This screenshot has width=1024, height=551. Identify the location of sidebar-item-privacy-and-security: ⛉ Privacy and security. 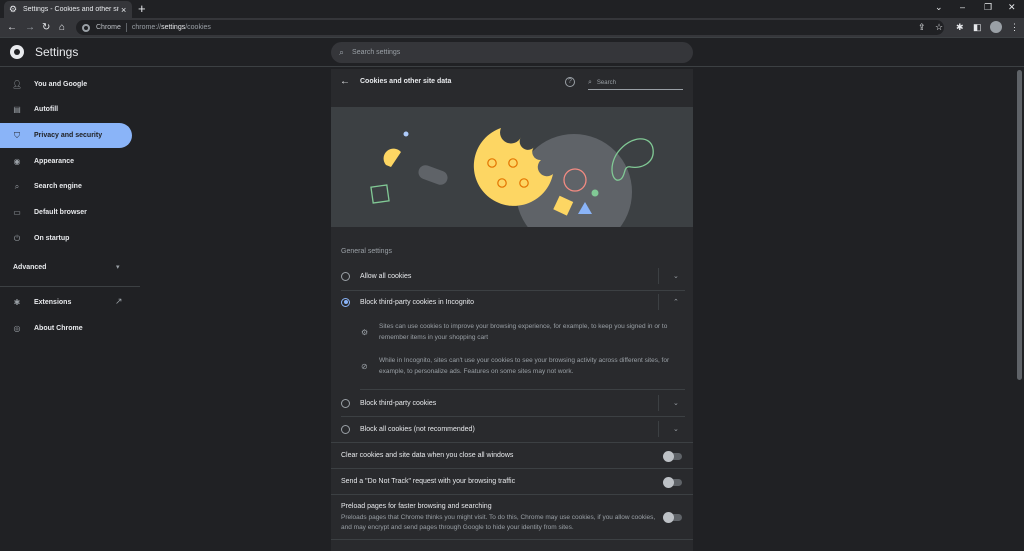
(66, 135).